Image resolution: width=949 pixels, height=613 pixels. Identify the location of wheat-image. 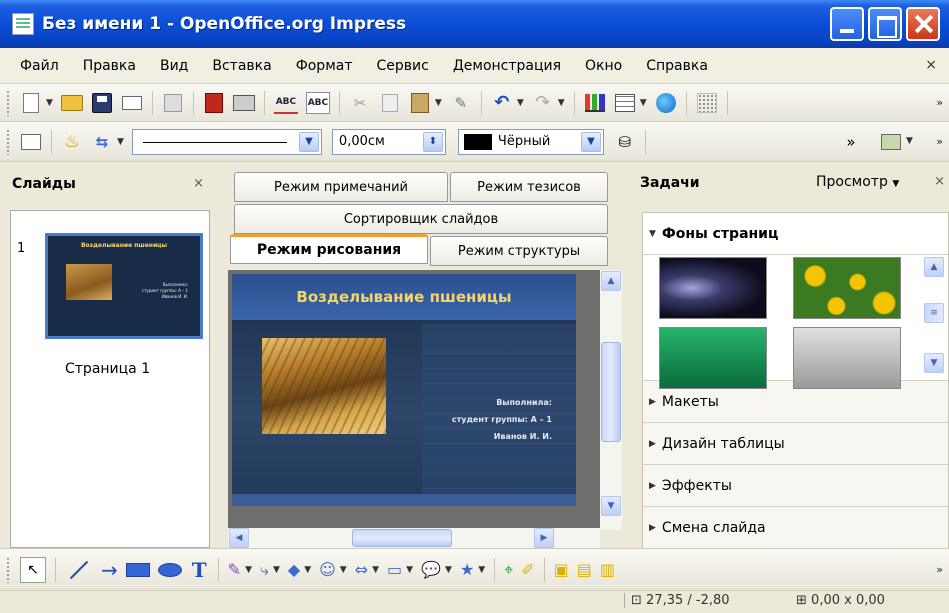
(324, 386).